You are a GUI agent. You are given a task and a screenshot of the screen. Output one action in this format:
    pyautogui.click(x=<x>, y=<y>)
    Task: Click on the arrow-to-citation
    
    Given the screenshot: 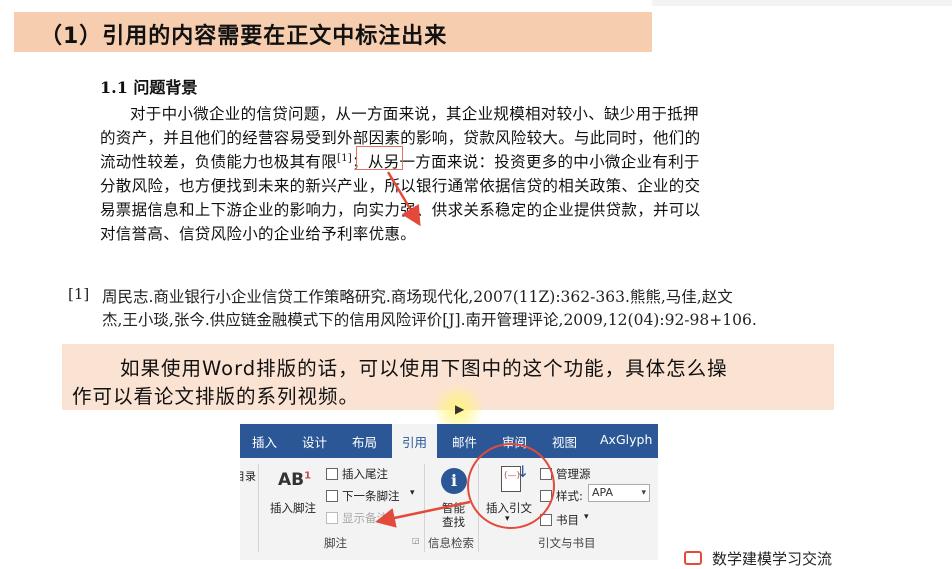 What is the action you would take?
    pyautogui.click(x=403, y=199)
    